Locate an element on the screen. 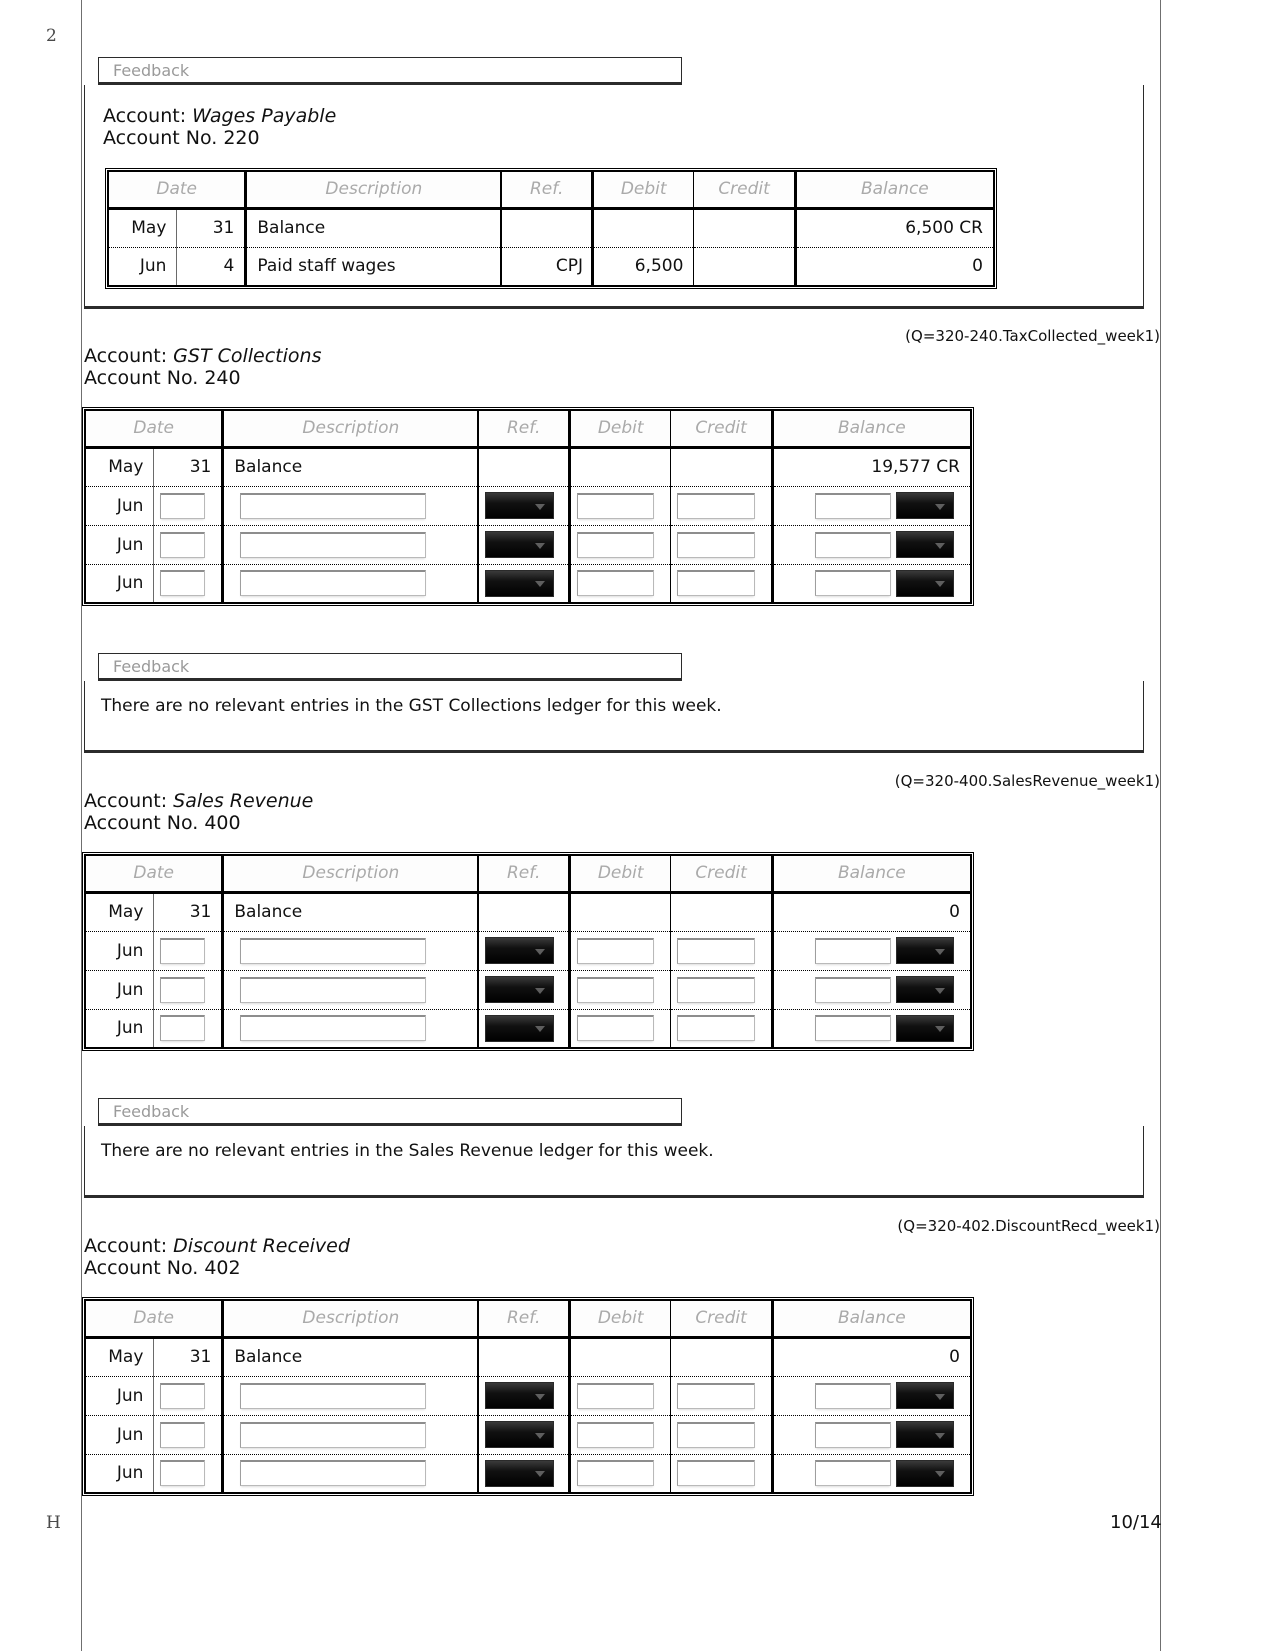  account-number-line: Account No. 402 is located at coordinates (162, 1268).